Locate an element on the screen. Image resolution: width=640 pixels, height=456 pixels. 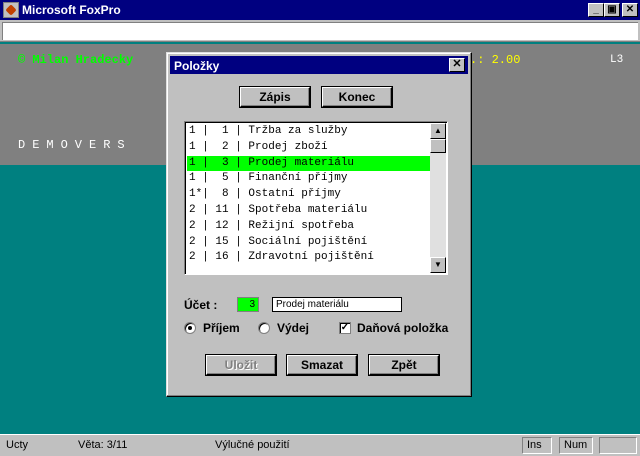
version-label: .: 2.00 is located at coordinates (495, 60).